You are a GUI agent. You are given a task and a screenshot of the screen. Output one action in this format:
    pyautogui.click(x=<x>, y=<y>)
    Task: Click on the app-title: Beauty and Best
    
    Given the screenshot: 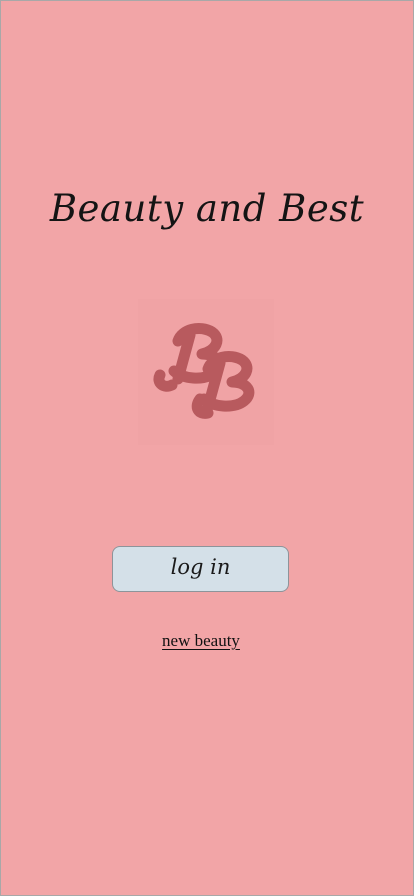 What is the action you would take?
    pyautogui.click(x=207, y=208)
    